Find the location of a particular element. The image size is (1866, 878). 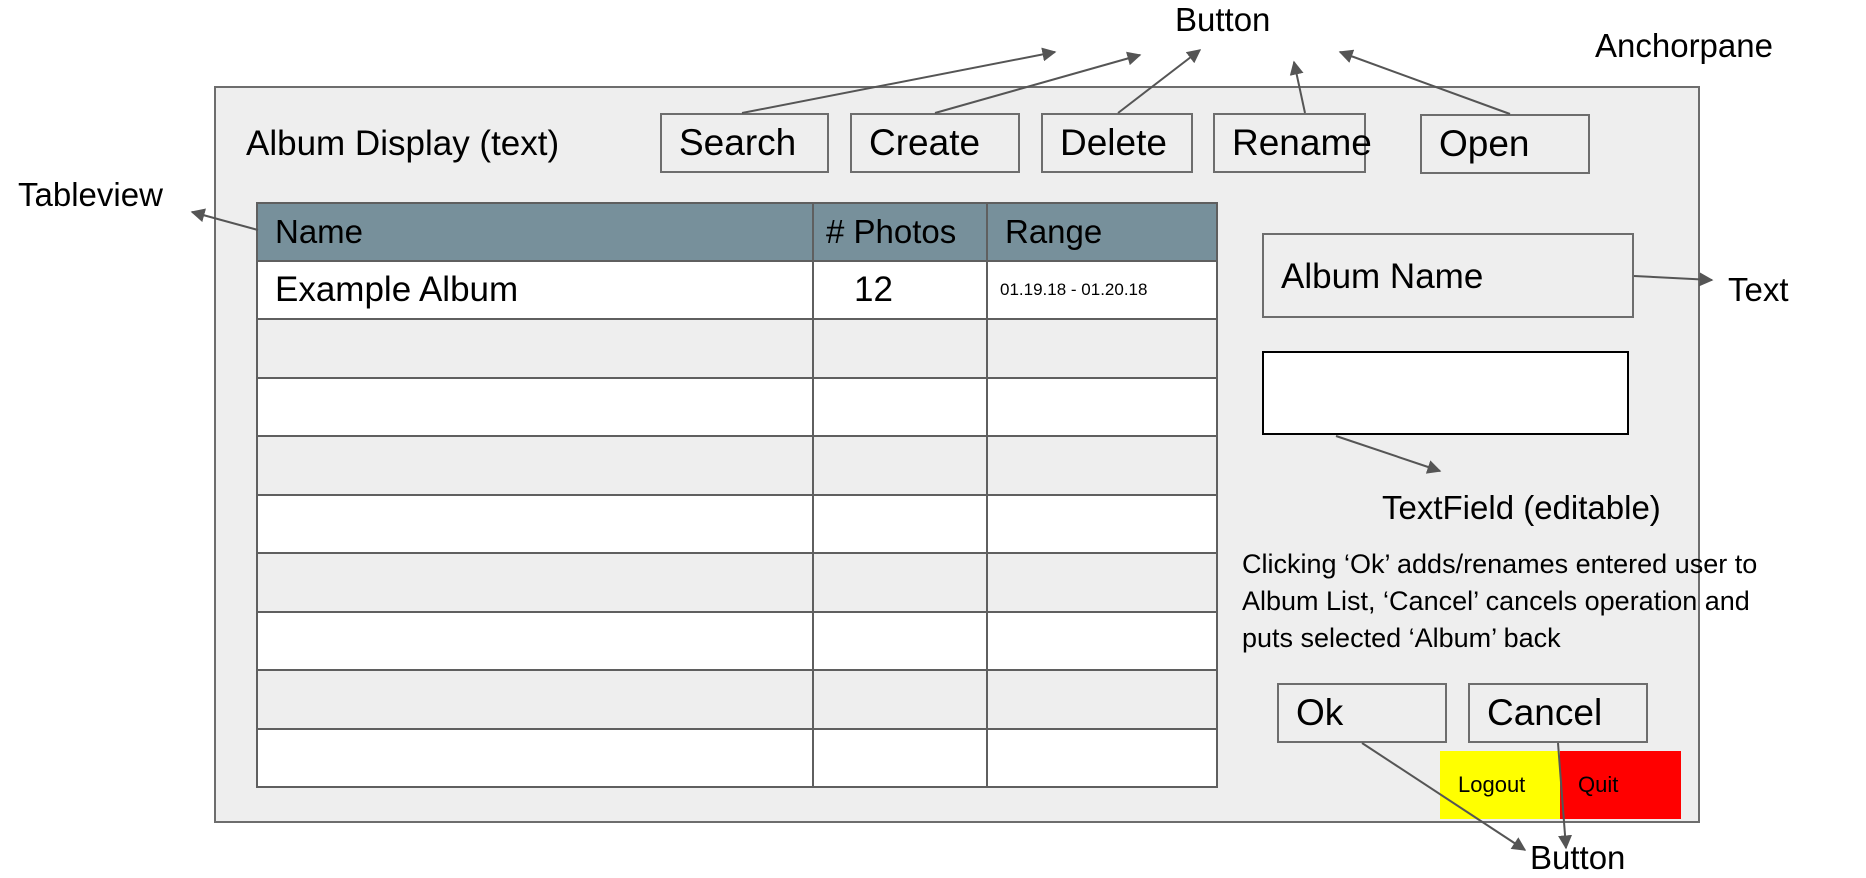

arrow-rename is located at coordinates (1297, 87).